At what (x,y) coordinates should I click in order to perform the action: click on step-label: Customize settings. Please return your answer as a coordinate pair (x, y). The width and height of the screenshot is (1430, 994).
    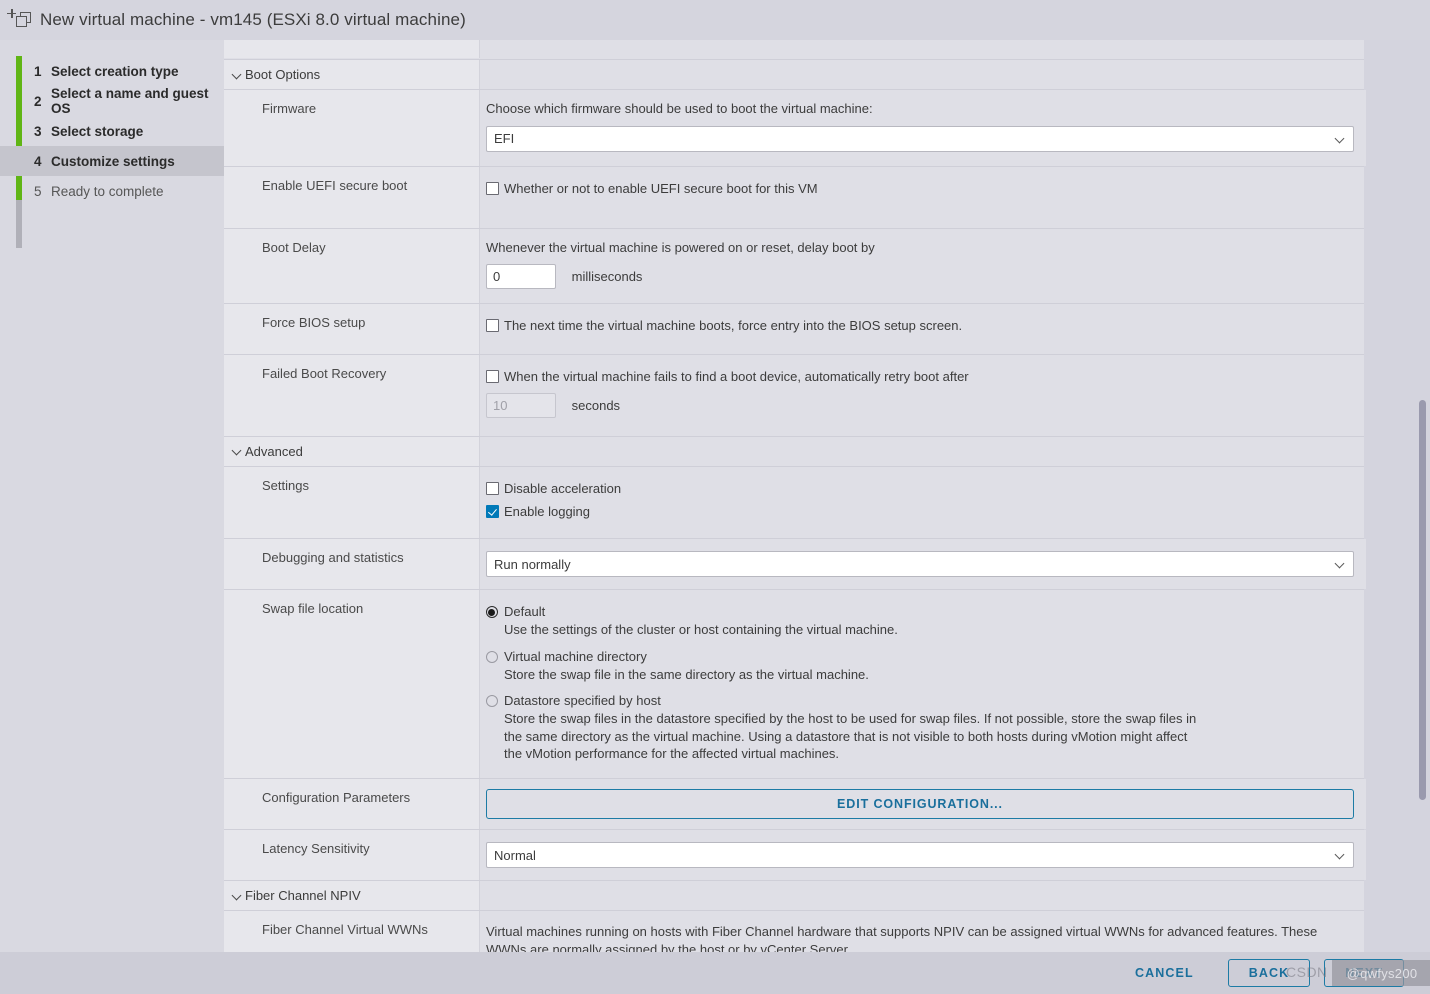
    Looking at the image, I should click on (113, 161).